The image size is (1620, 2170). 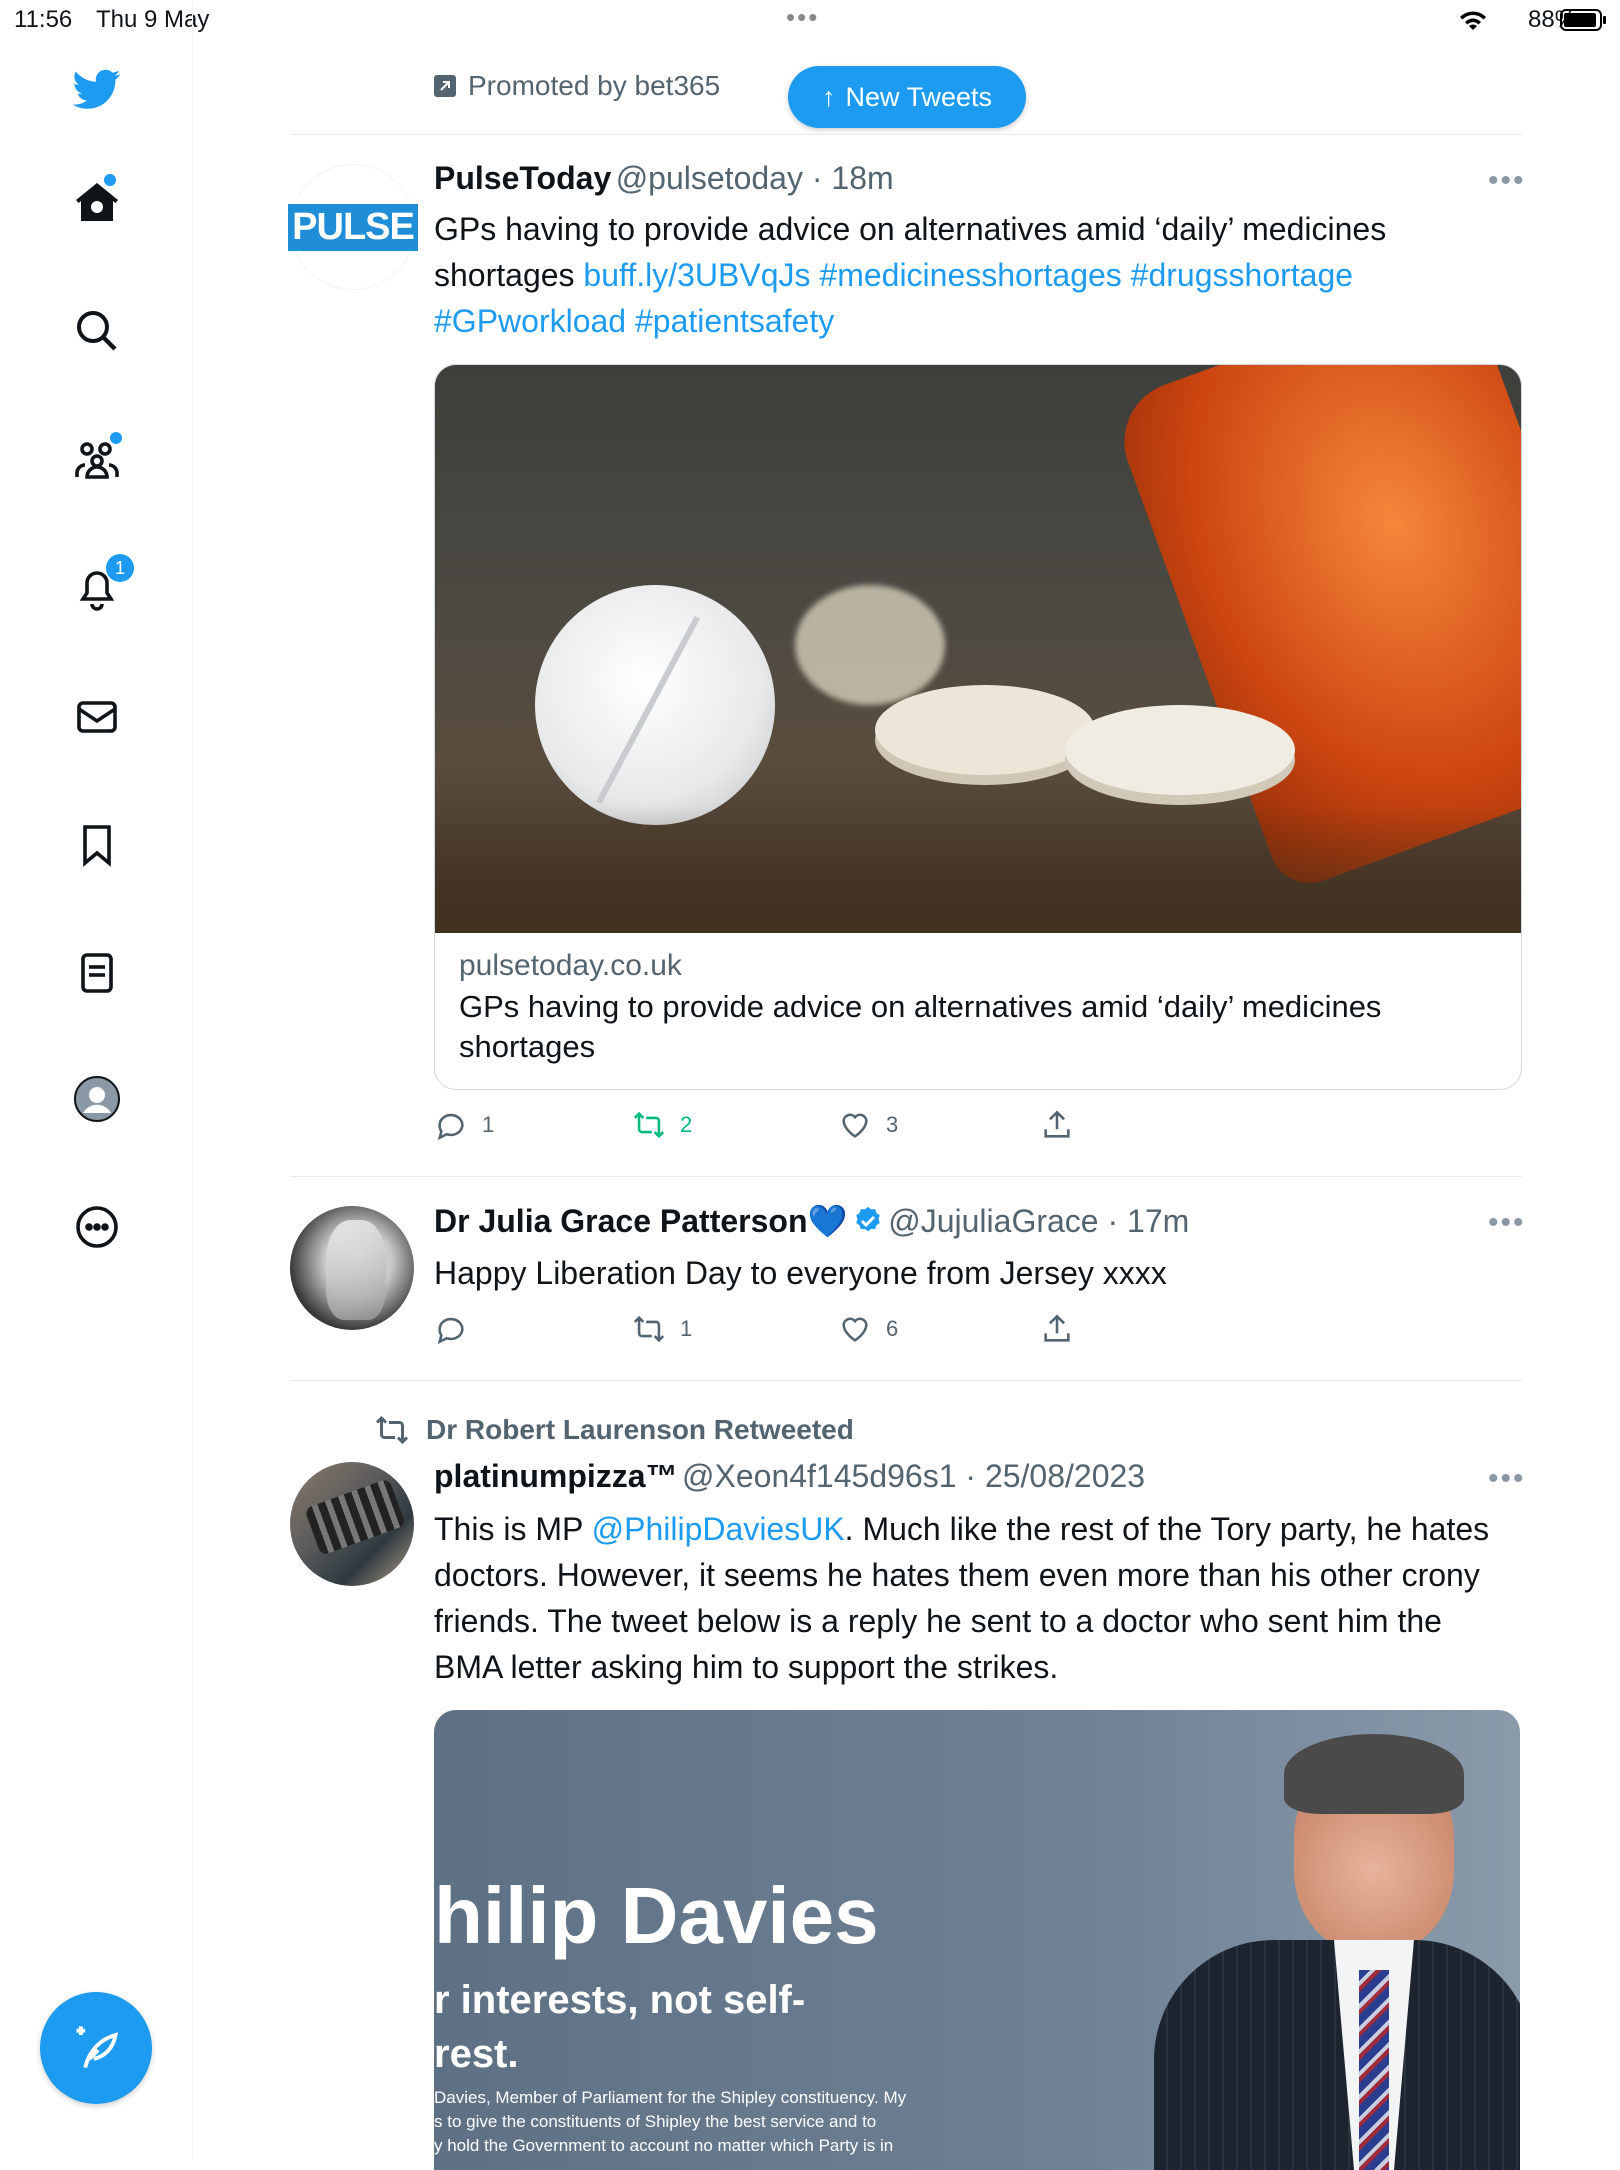 I want to click on profile-icon, so click(x=97, y=1099).